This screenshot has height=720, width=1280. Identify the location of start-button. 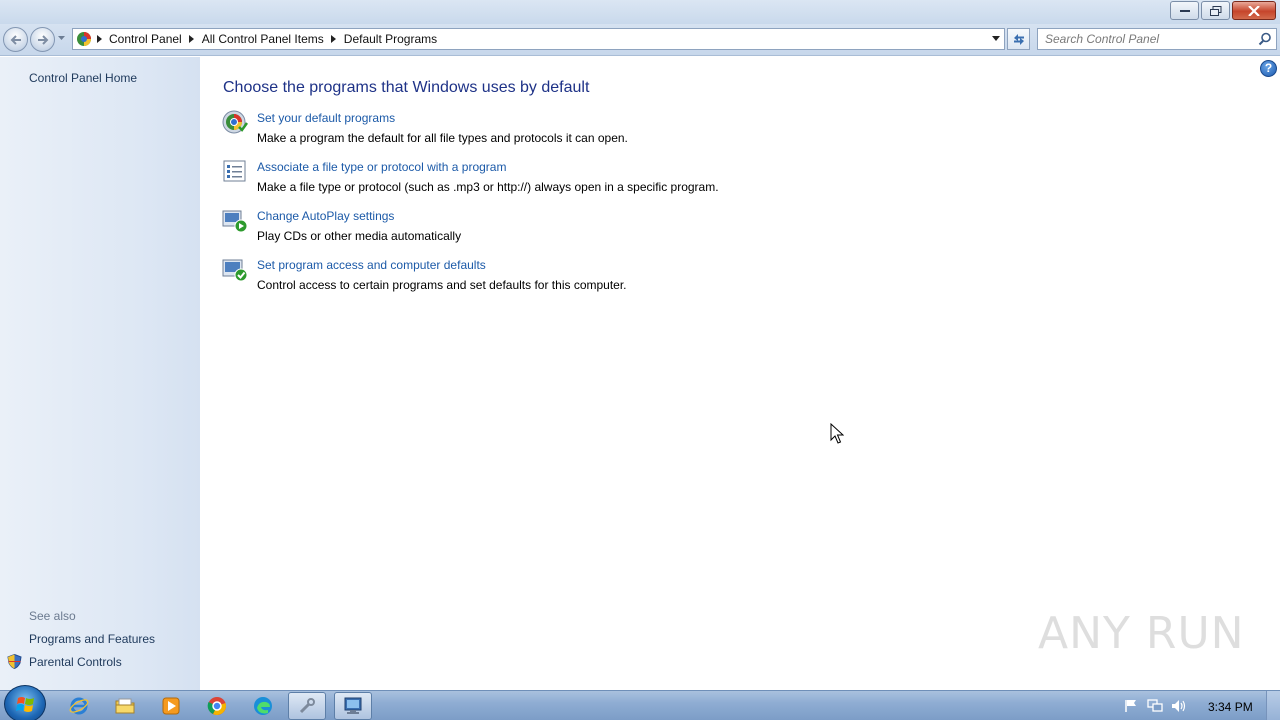
(25, 702).